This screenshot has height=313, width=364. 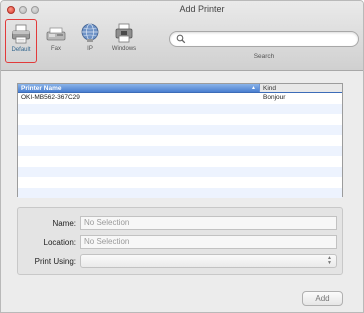 I want to click on tool-fax: Fax, so click(x=56, y=41).